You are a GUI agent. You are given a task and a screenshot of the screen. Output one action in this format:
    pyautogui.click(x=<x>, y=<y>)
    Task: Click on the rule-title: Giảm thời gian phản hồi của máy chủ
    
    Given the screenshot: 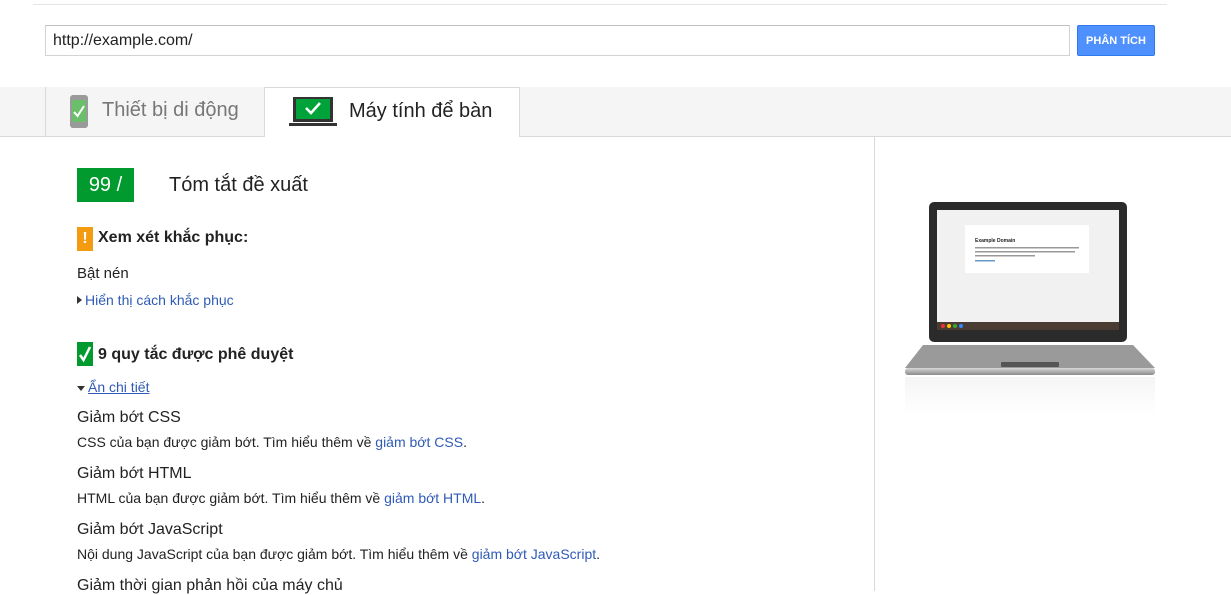 What is the action you would take?
    pyautogui.click(x=210, y=585)
    